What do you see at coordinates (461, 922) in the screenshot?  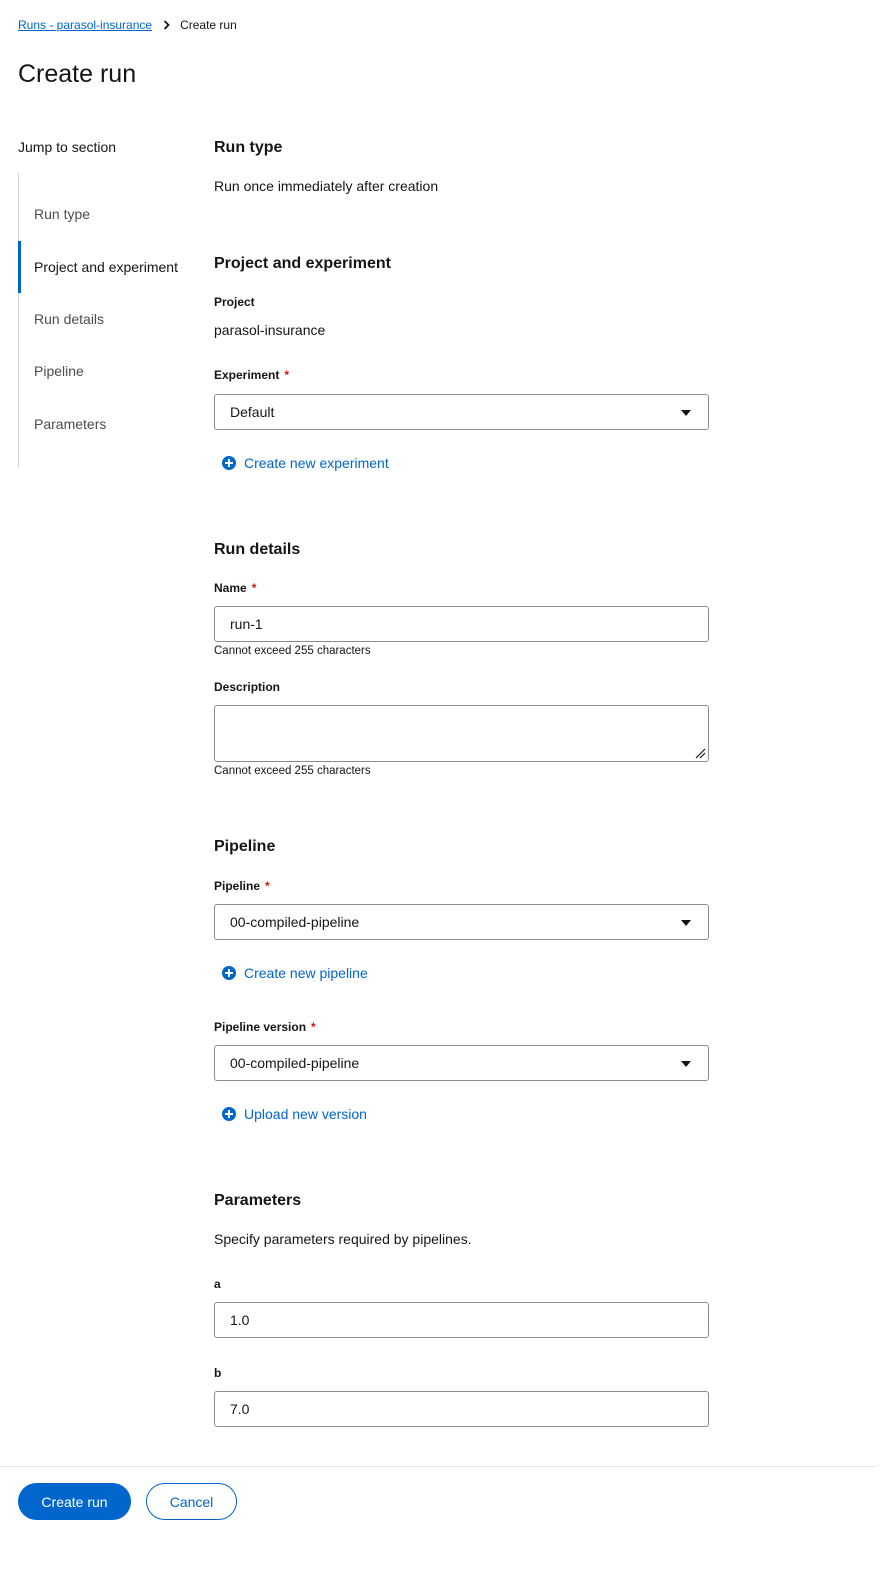 I see `pipeline-select: 00-compiled-pipeline` at bounding box center [461, 922].